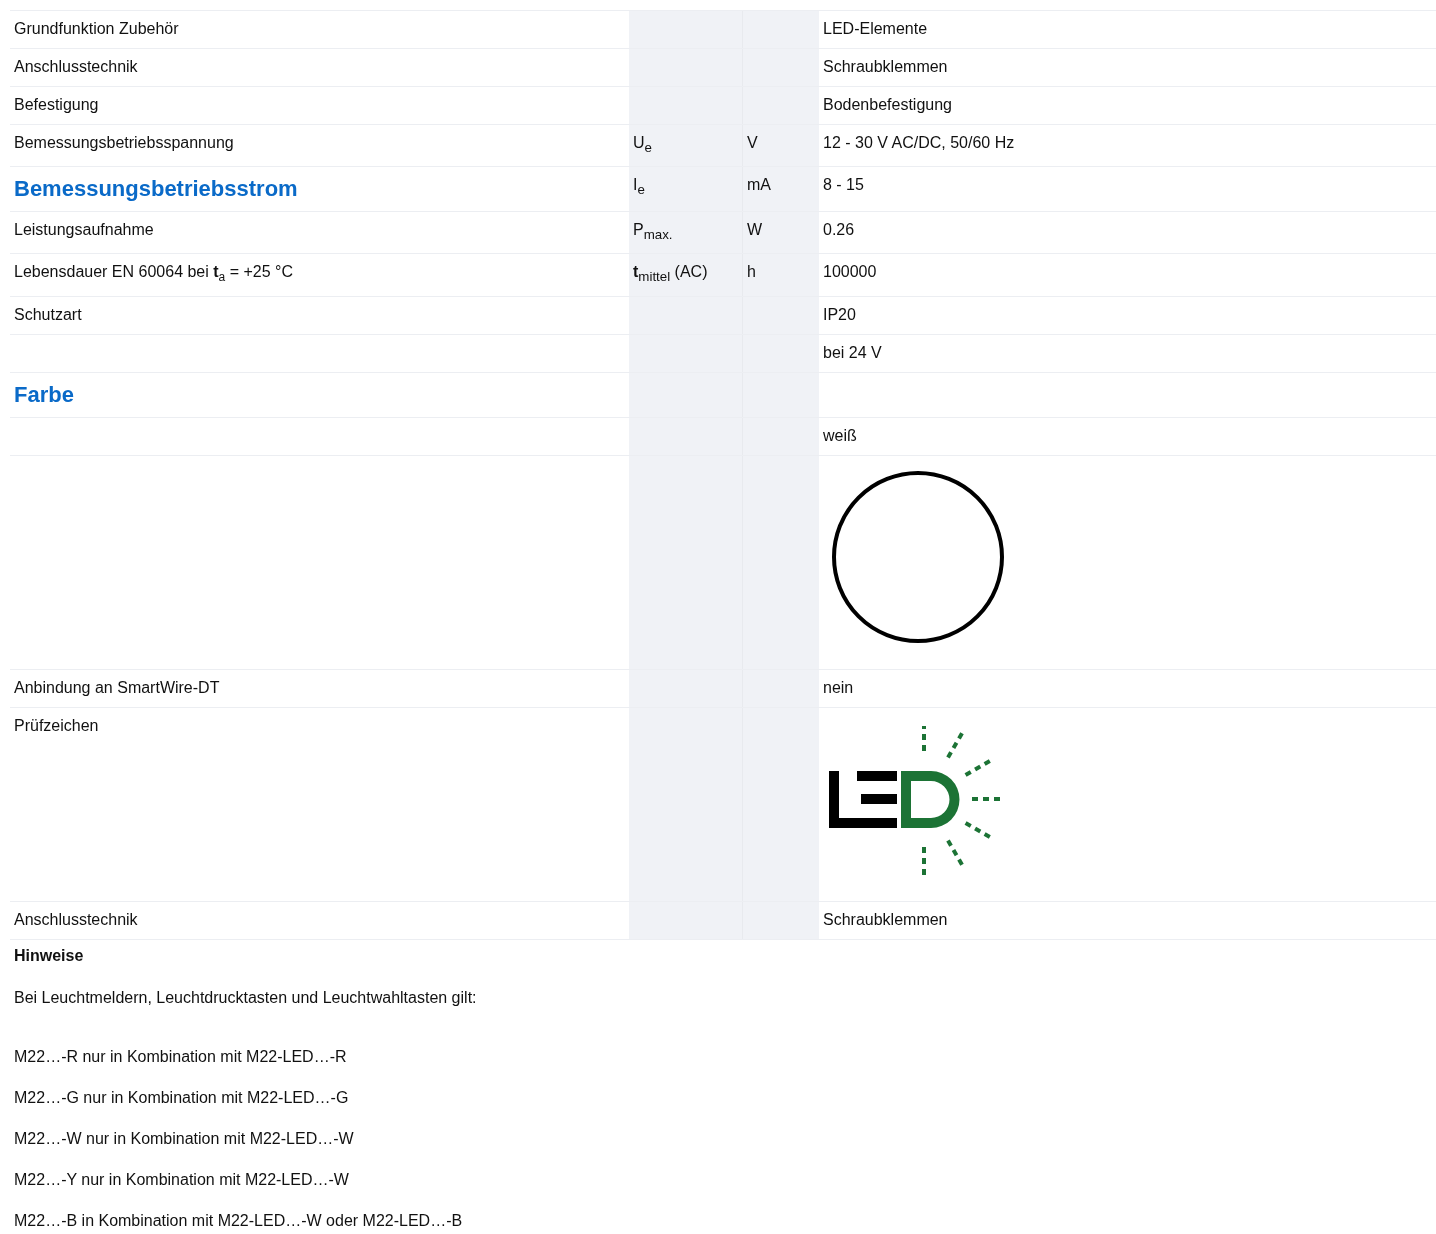 The height and width of the screenshot is (1234, 1436). Describe the element at coordinates (117, 687) in the screenshot. I see `row-label: Anbindung an SmartWire-DT` at that location.